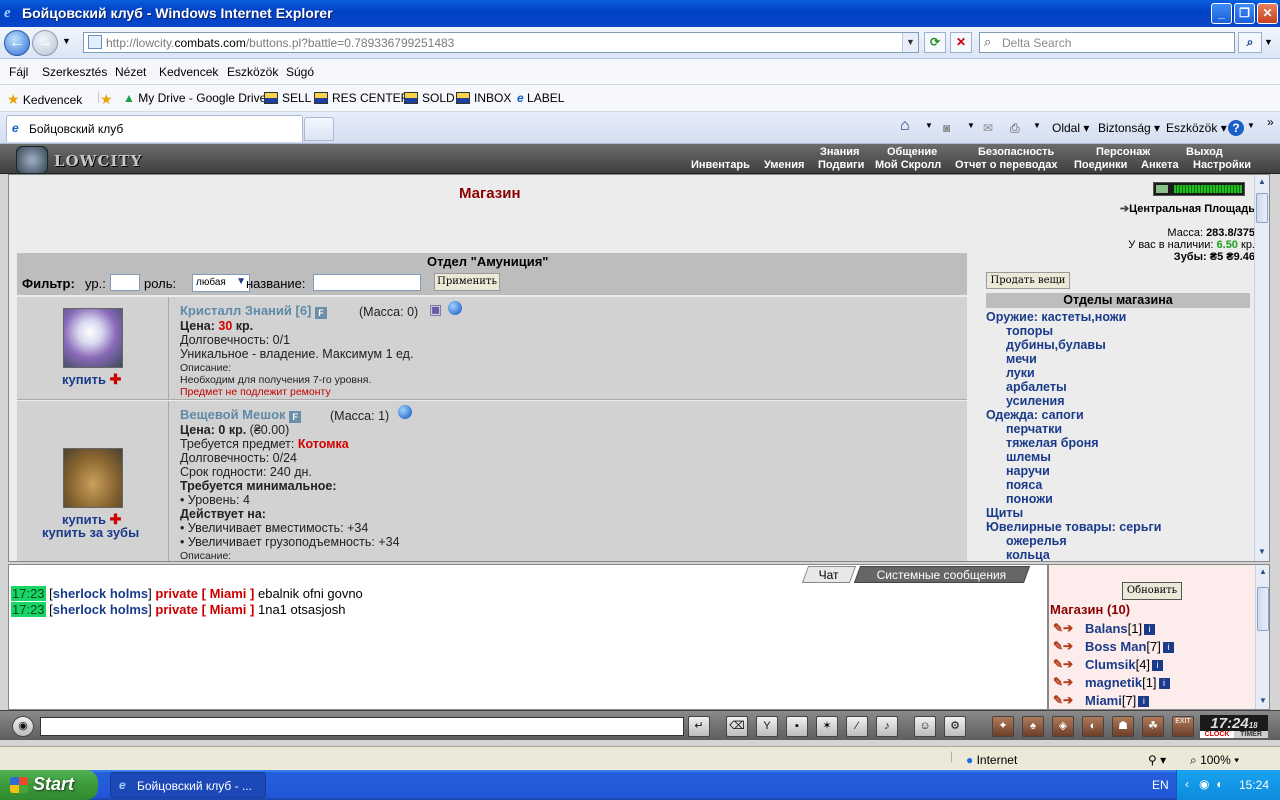 This screenshot has height=800, width=1280. What do you see at coordinates (1123, 726) in the screenshot?
I see `friends-icon: ☗` at bounding box center [1123, 726].